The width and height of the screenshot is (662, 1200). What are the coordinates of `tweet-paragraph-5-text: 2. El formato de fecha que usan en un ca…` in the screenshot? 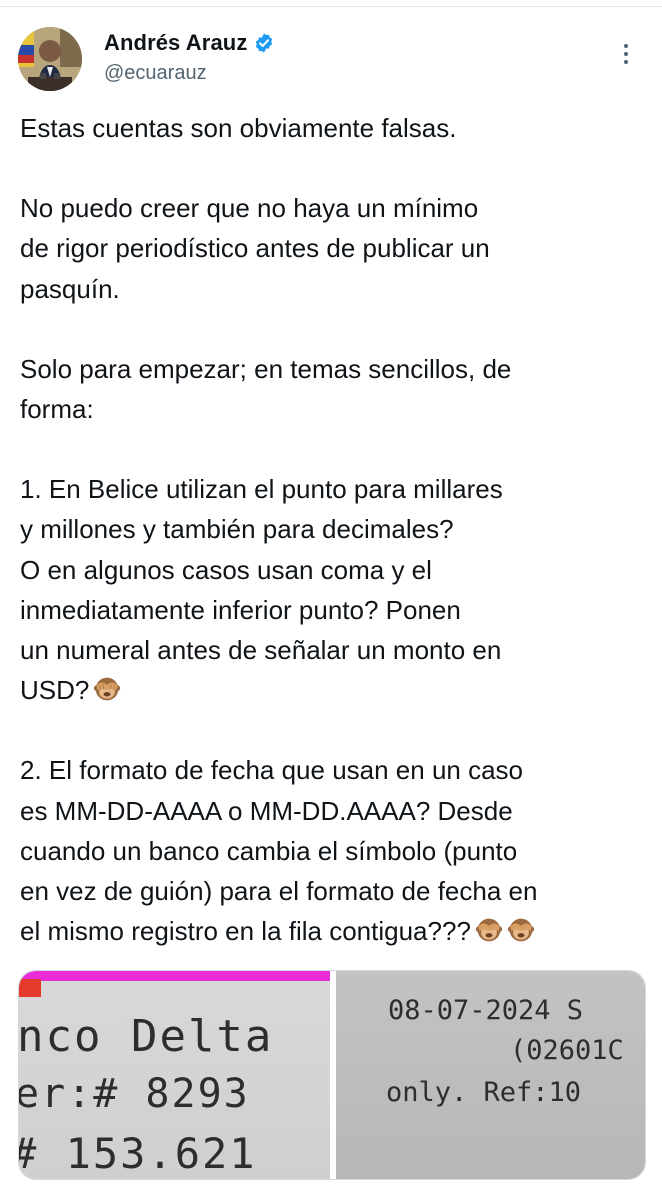 It's located at (279, 851).